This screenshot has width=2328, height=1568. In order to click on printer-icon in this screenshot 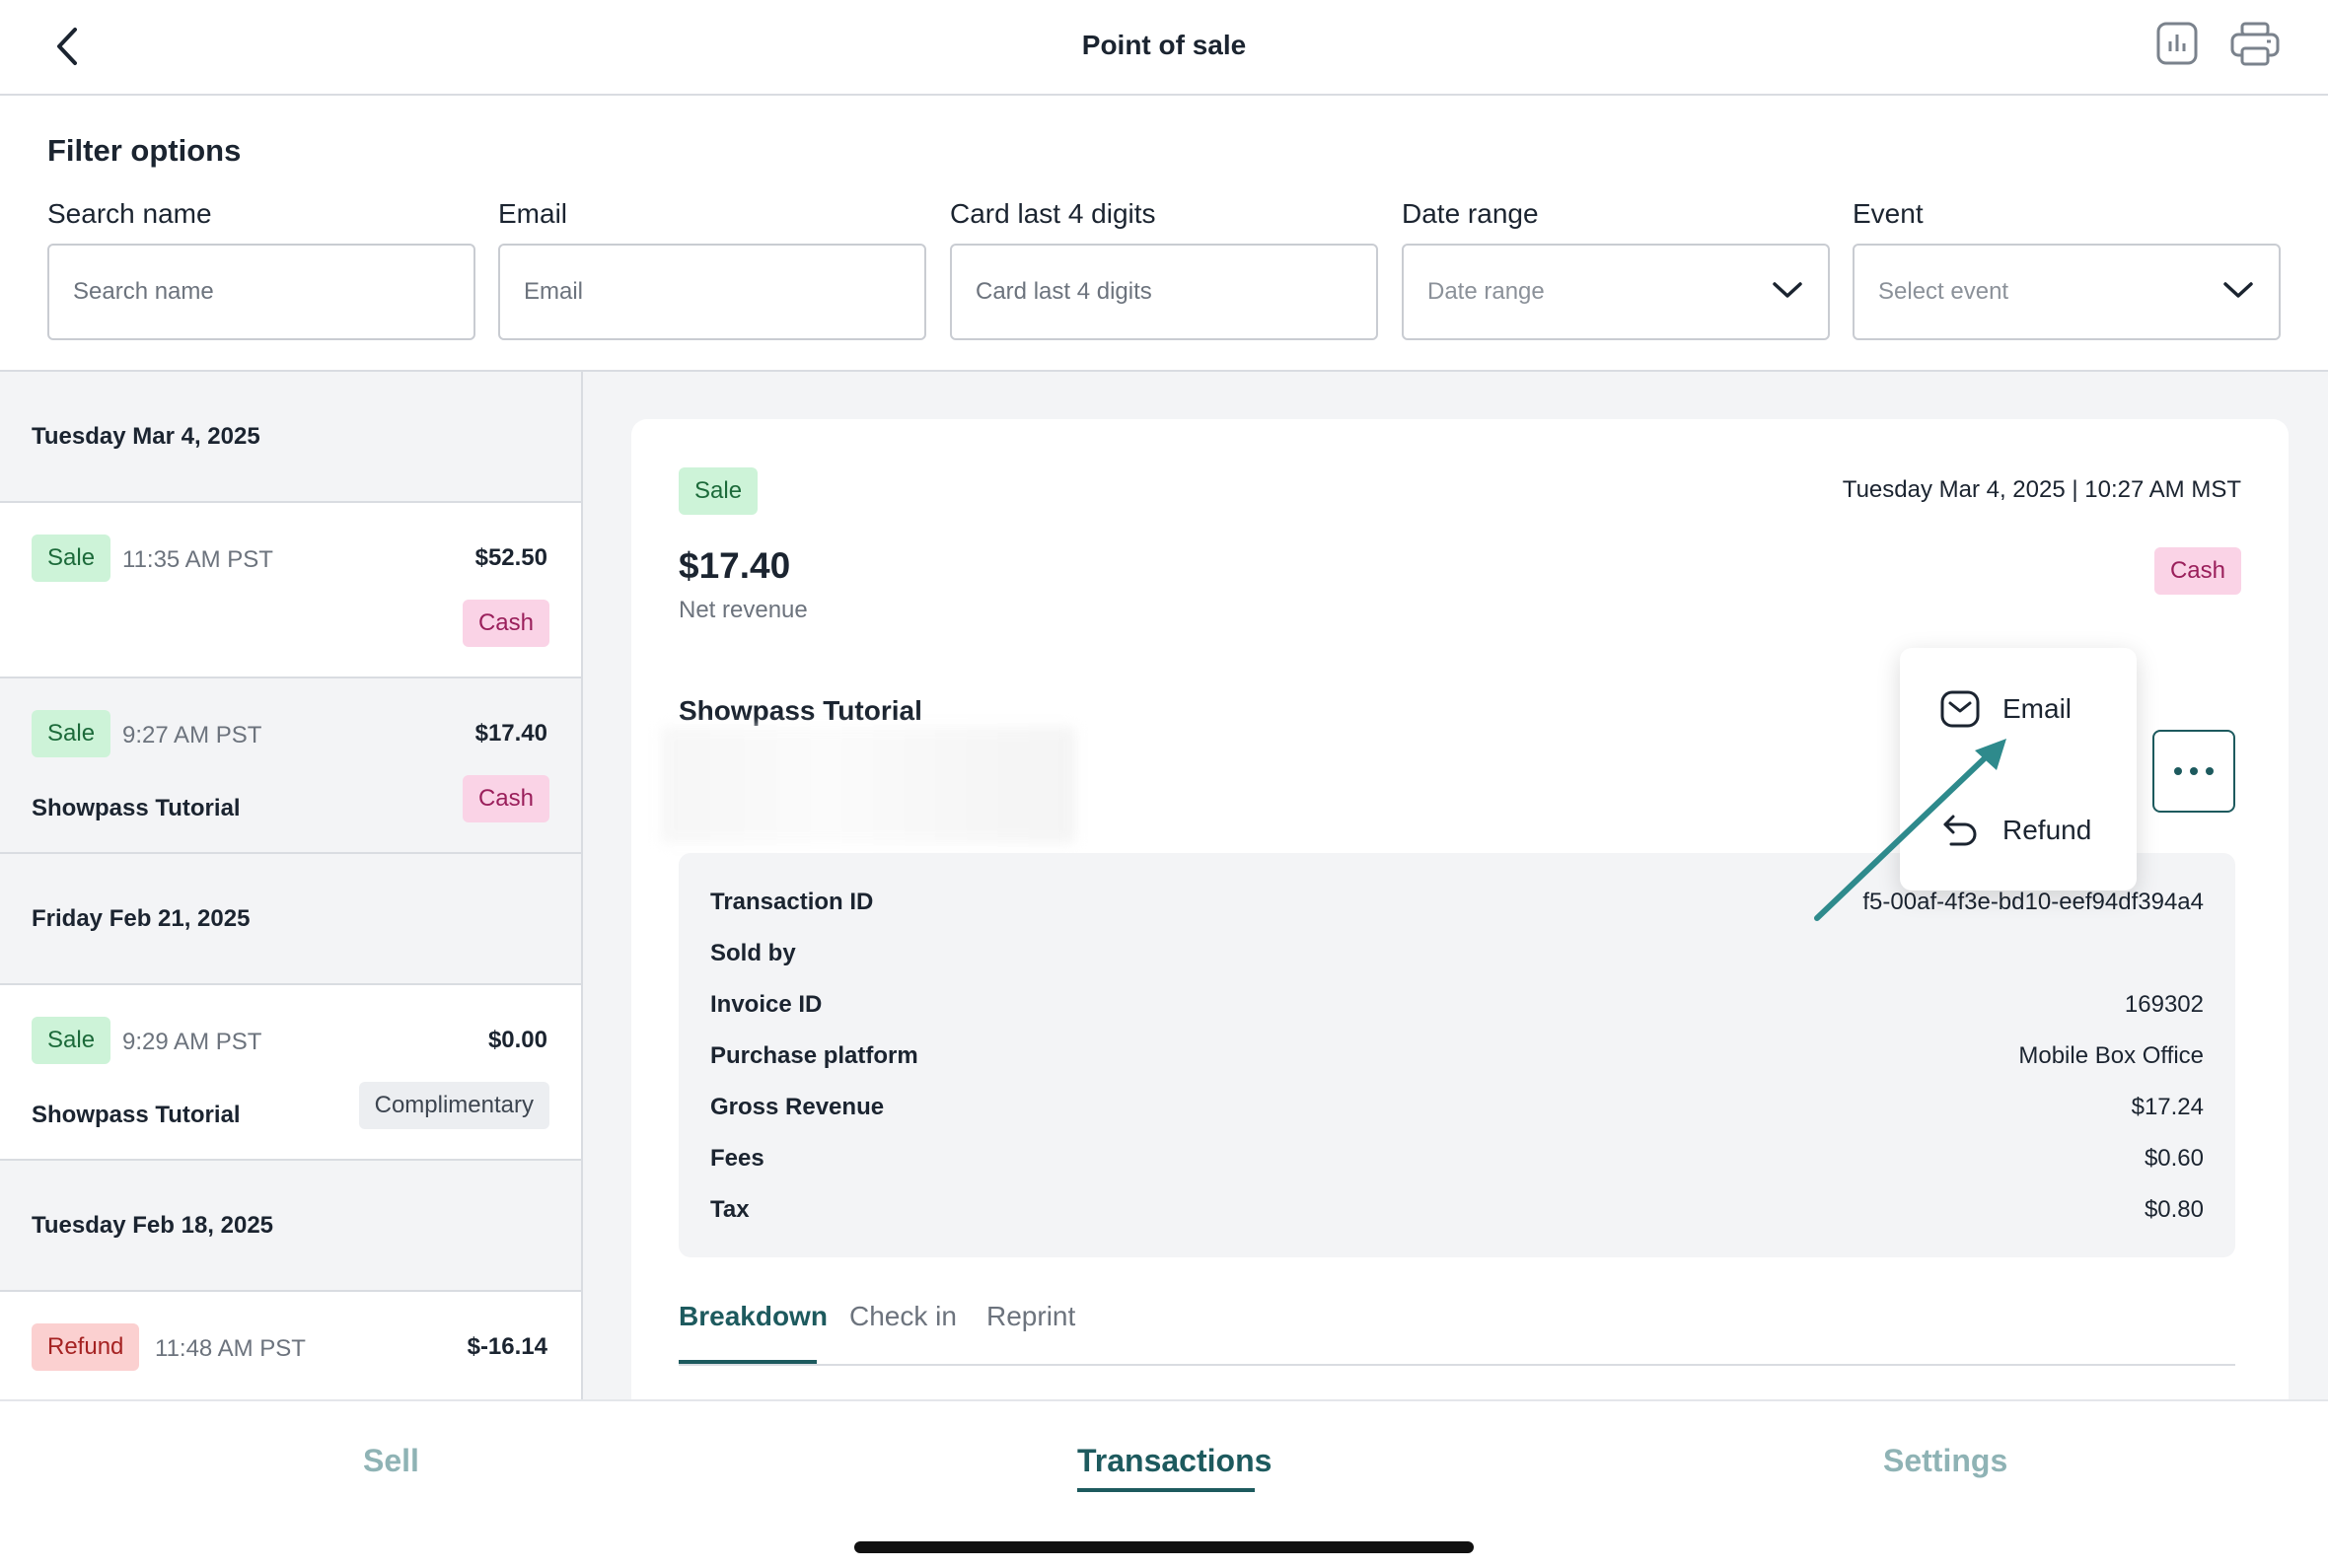, I will do `click(2255, 44)`.